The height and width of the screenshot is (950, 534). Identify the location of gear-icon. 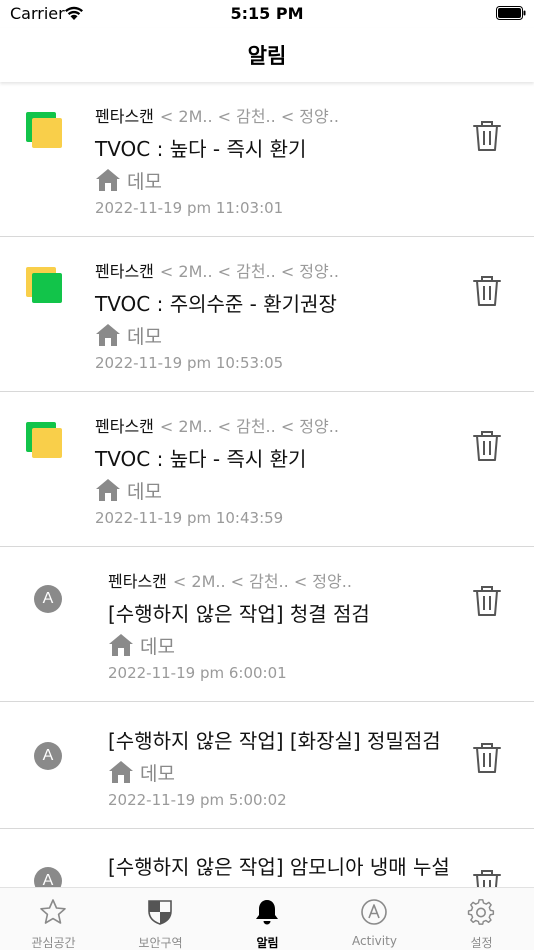
(481, 912).